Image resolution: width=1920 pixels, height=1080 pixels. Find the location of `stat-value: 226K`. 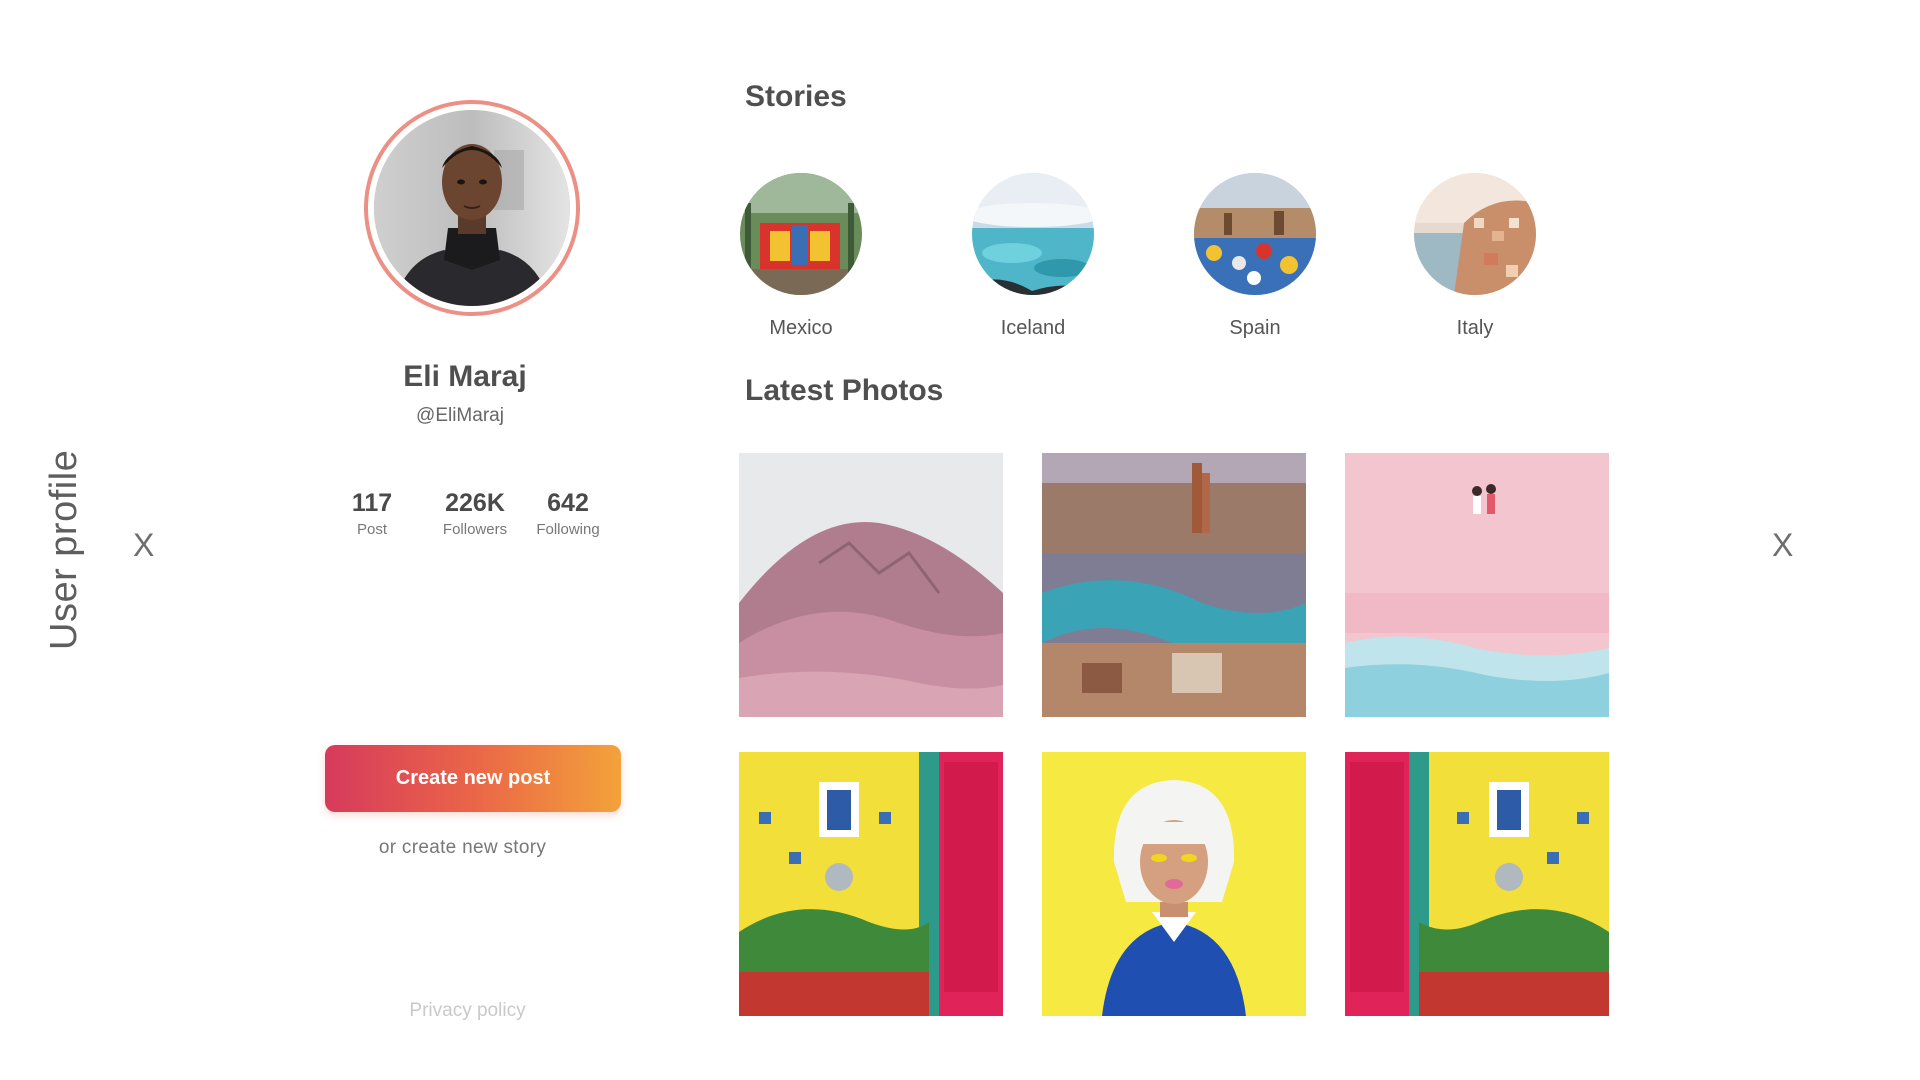

stat-value: 226K is located at coordinates (475, 503).